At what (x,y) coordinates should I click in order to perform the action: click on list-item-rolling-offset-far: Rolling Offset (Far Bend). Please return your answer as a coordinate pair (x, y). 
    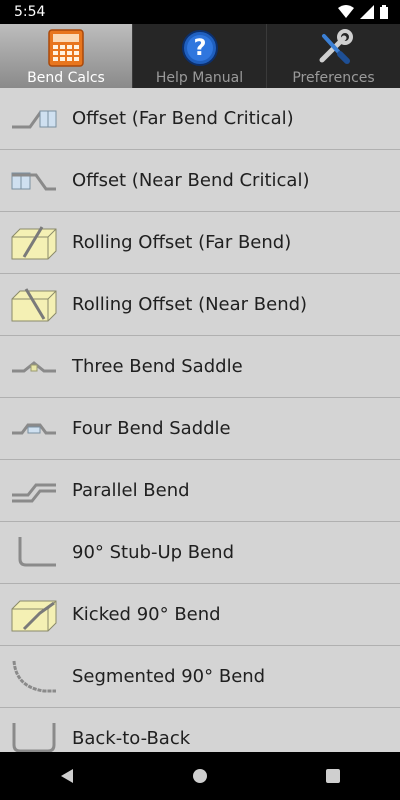
    Looking at the image, I should click on (200, 243).